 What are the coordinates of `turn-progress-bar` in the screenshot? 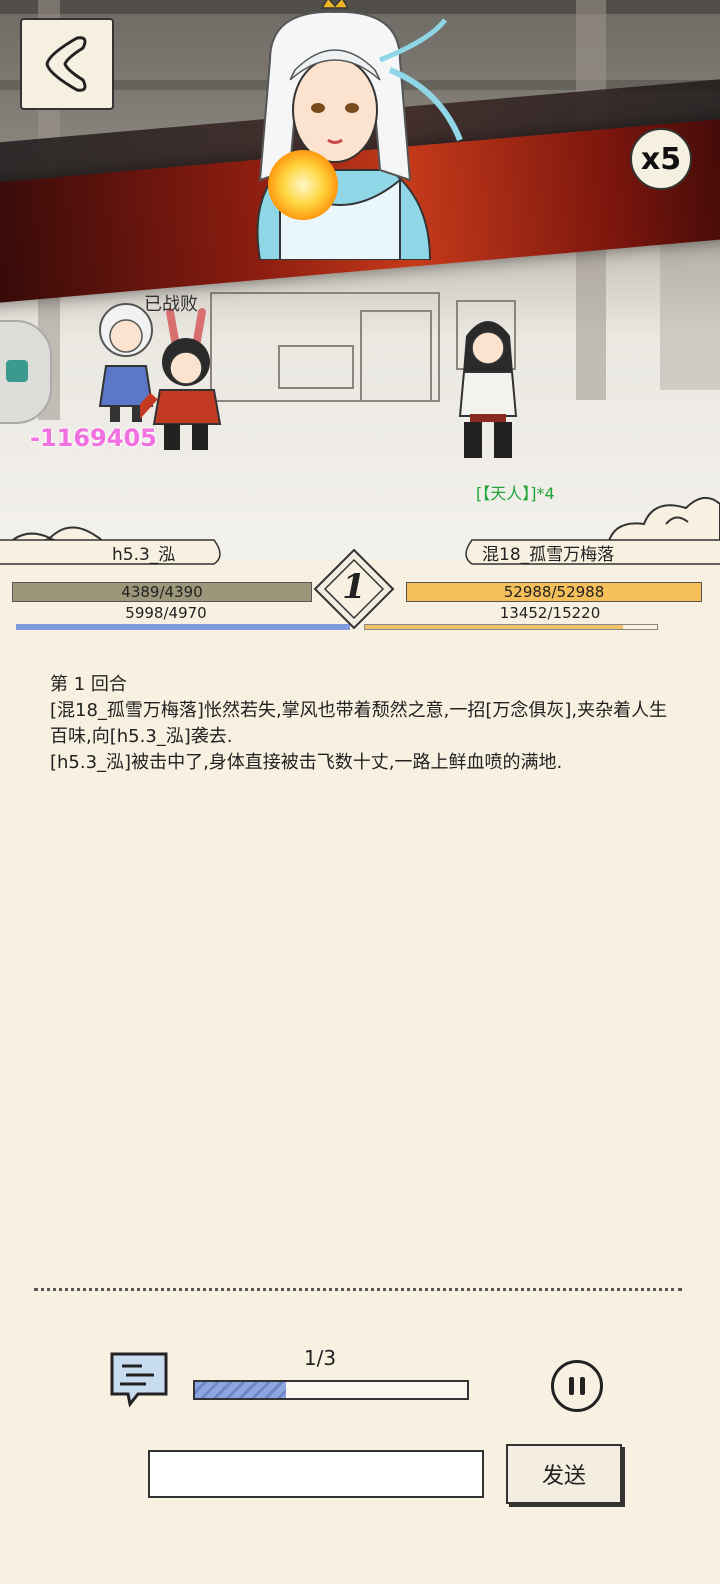 It's located at (331, 1390).